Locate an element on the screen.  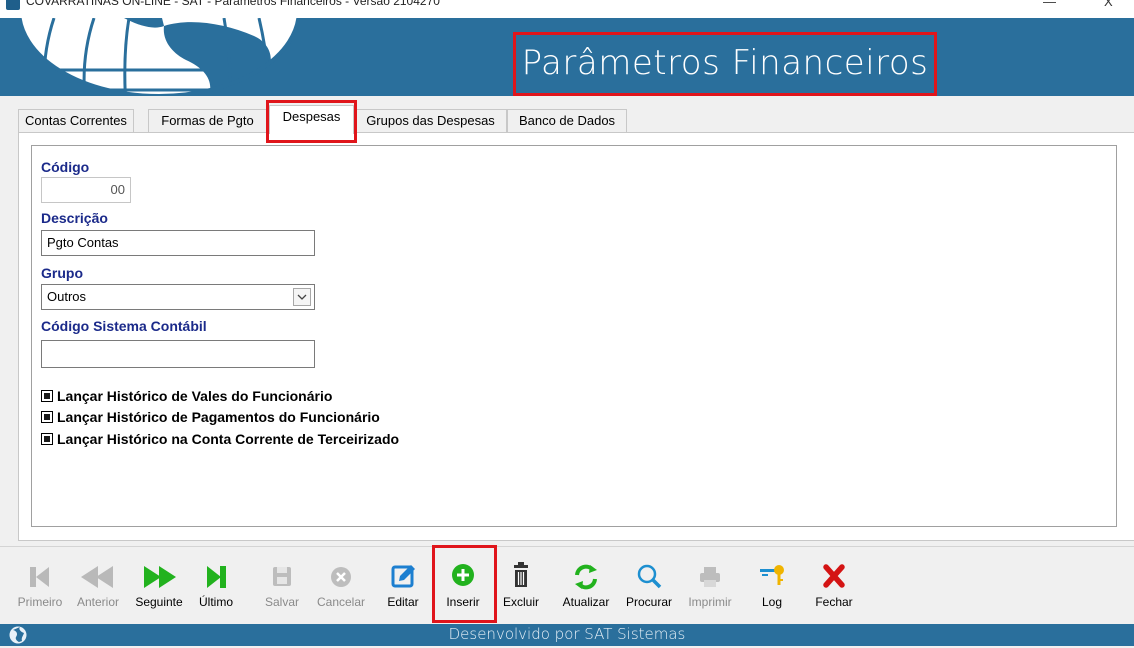
cancelar-button: Cancelar is located at coordinates (341, 584).